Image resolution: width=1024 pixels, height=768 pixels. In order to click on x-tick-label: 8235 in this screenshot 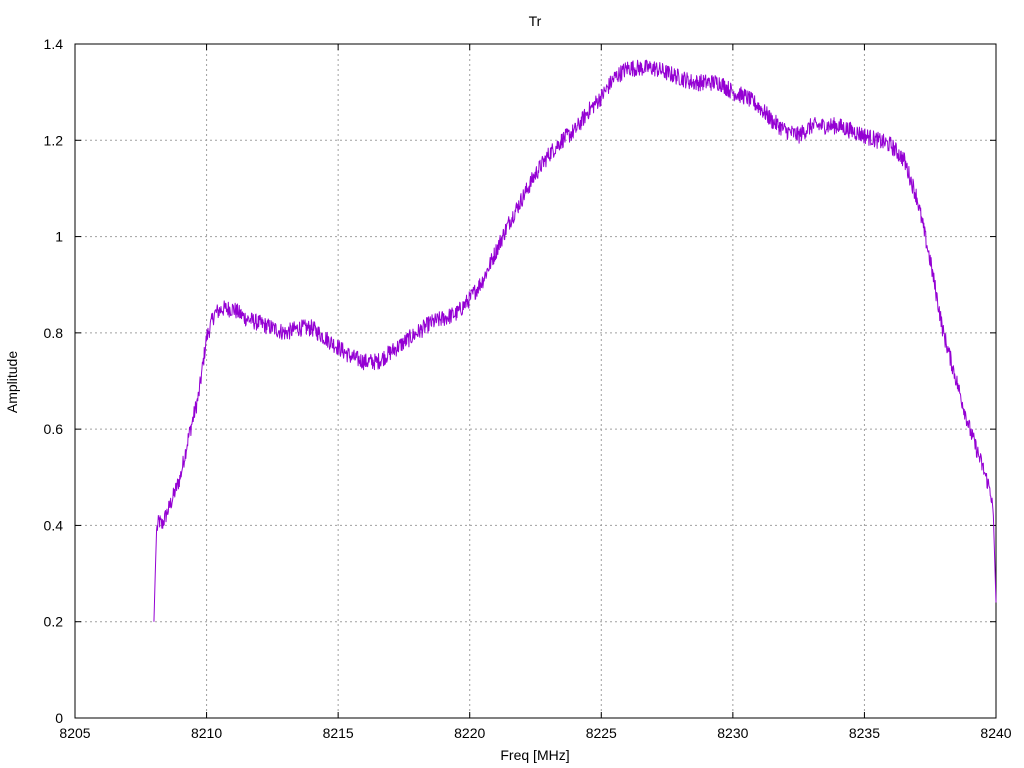, I will do `click(864, 733)`.